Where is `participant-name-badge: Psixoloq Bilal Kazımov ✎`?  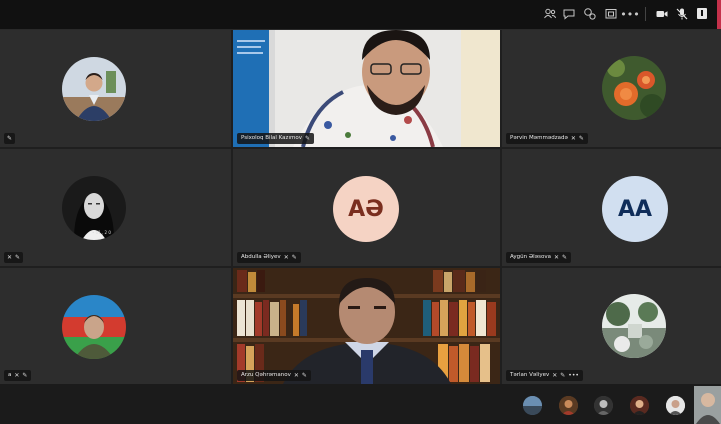 participant-name-badge: Psixoloq Bilal Kazımov ✎ is located at coordinates (275, 138).